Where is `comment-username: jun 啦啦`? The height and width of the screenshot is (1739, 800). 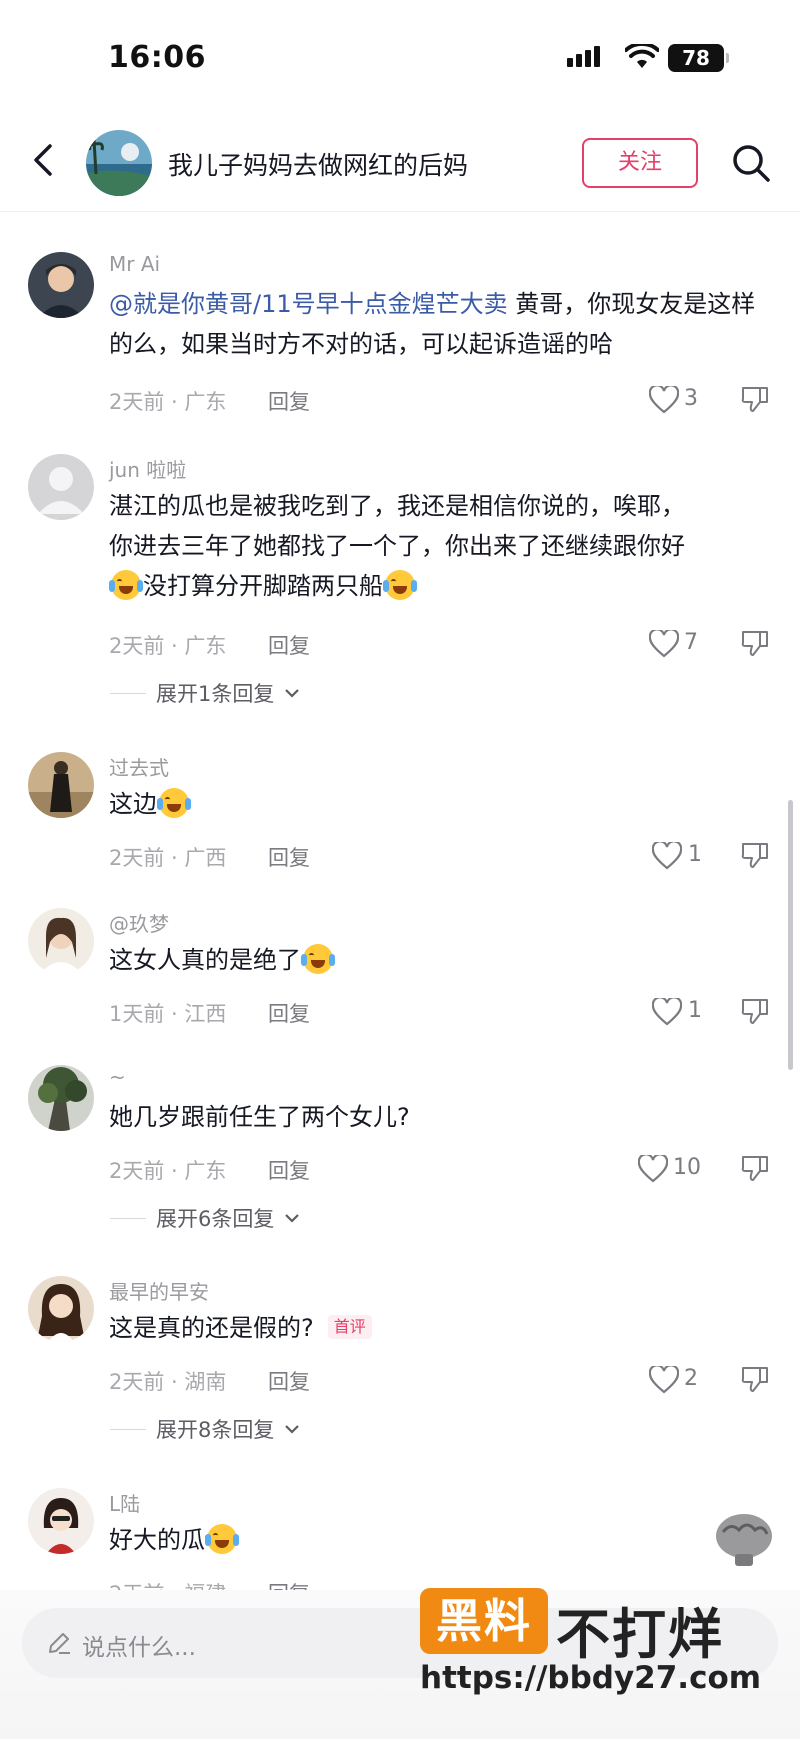
comment-username: jun 啦啦 is located at coordinates (147, 468).